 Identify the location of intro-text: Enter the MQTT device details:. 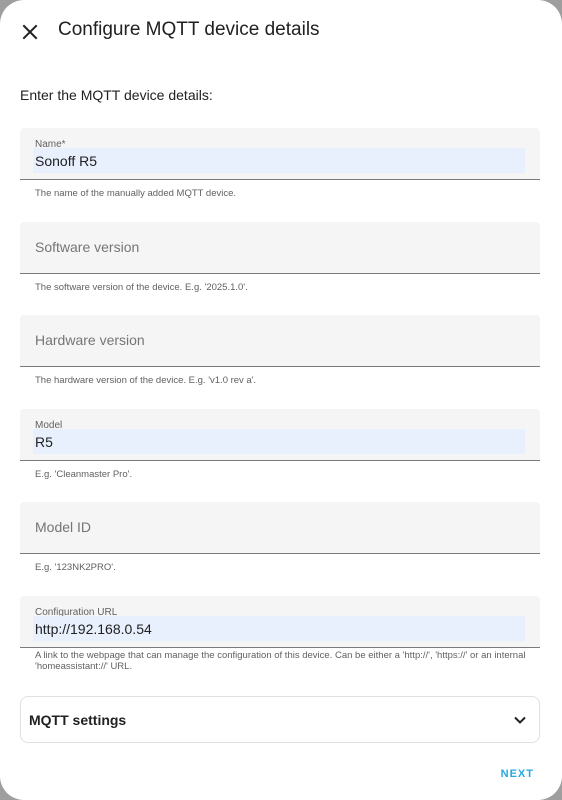
(116, 95).